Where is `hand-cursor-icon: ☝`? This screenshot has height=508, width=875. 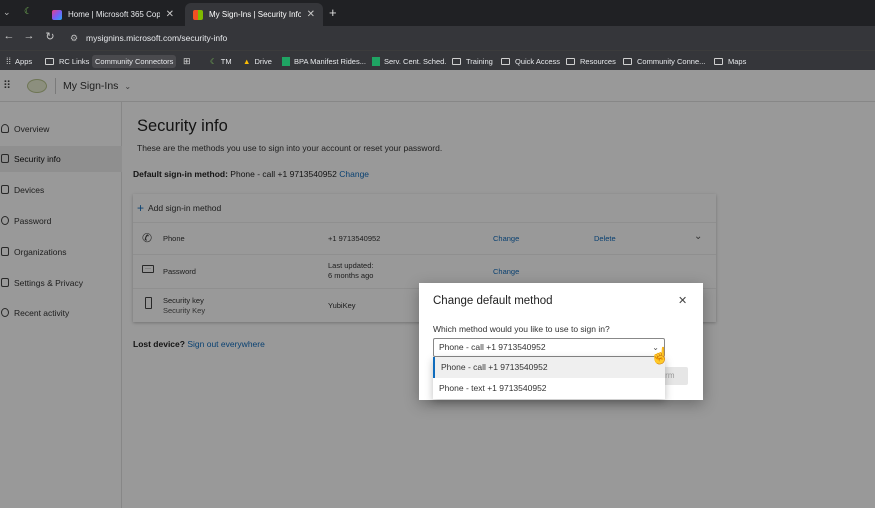
hand-cursor-icon: ☝ is located at coordinates (660, 356).